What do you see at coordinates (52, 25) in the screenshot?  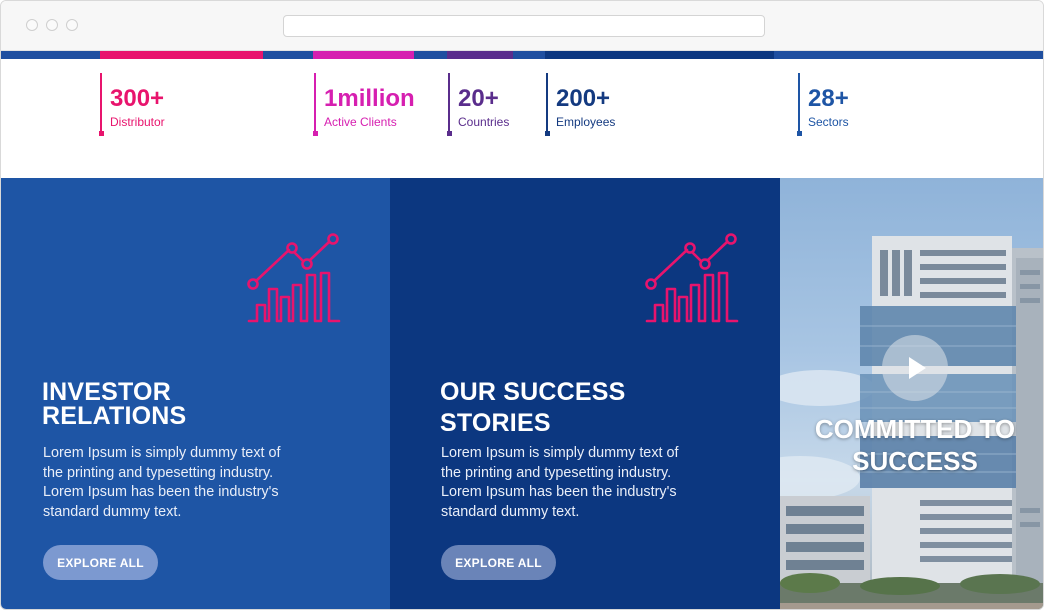 I see `window-minimize-dot` at bounding box center [52, 25].